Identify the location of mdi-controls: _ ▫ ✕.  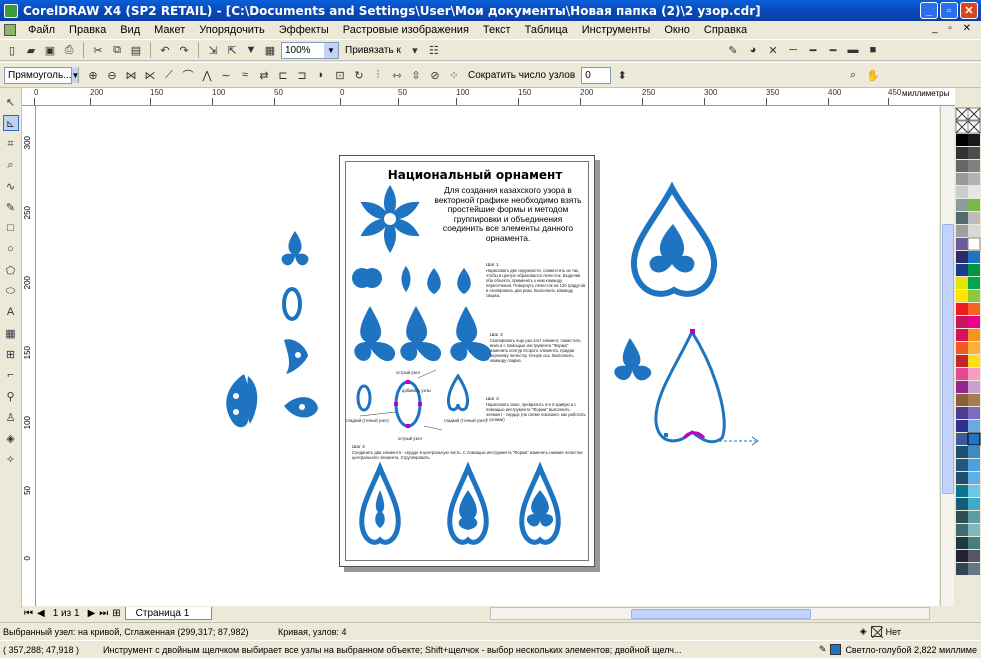
(953, 28).